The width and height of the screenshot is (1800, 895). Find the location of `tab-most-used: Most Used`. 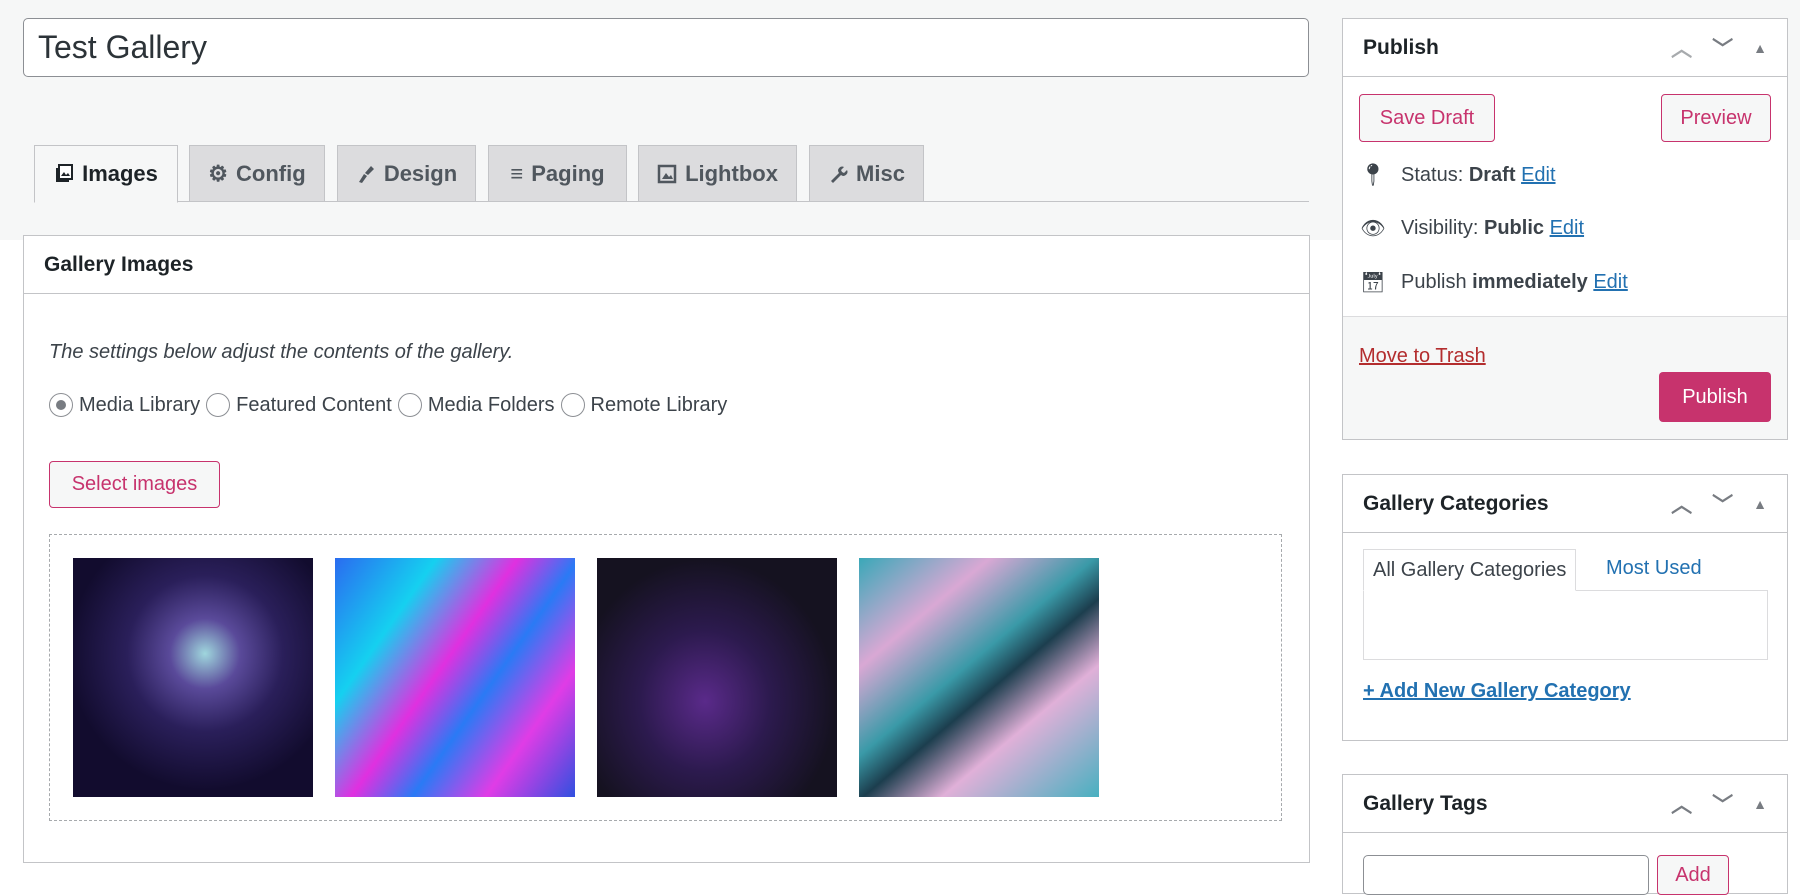

tab-most-used: Most Used is located at coordinates (1654, 568).